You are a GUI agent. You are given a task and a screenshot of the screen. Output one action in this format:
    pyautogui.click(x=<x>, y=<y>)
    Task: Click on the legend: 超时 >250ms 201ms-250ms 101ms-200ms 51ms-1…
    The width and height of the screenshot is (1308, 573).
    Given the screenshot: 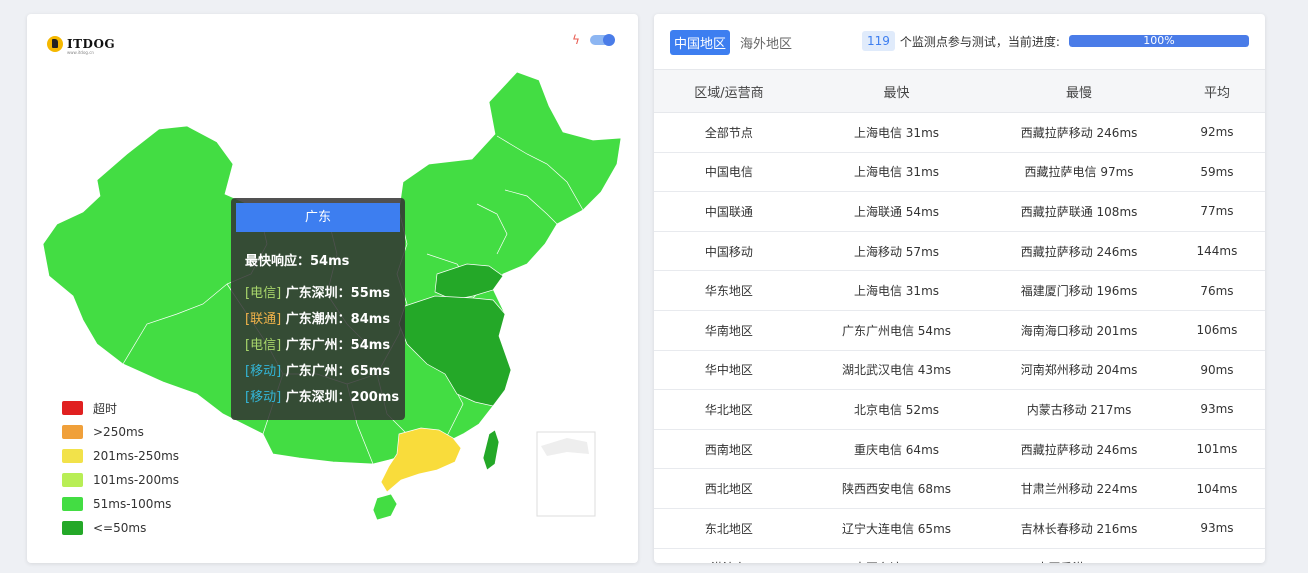 What is the action you would take?
    pyautogui.click(x=120, y=468)
    